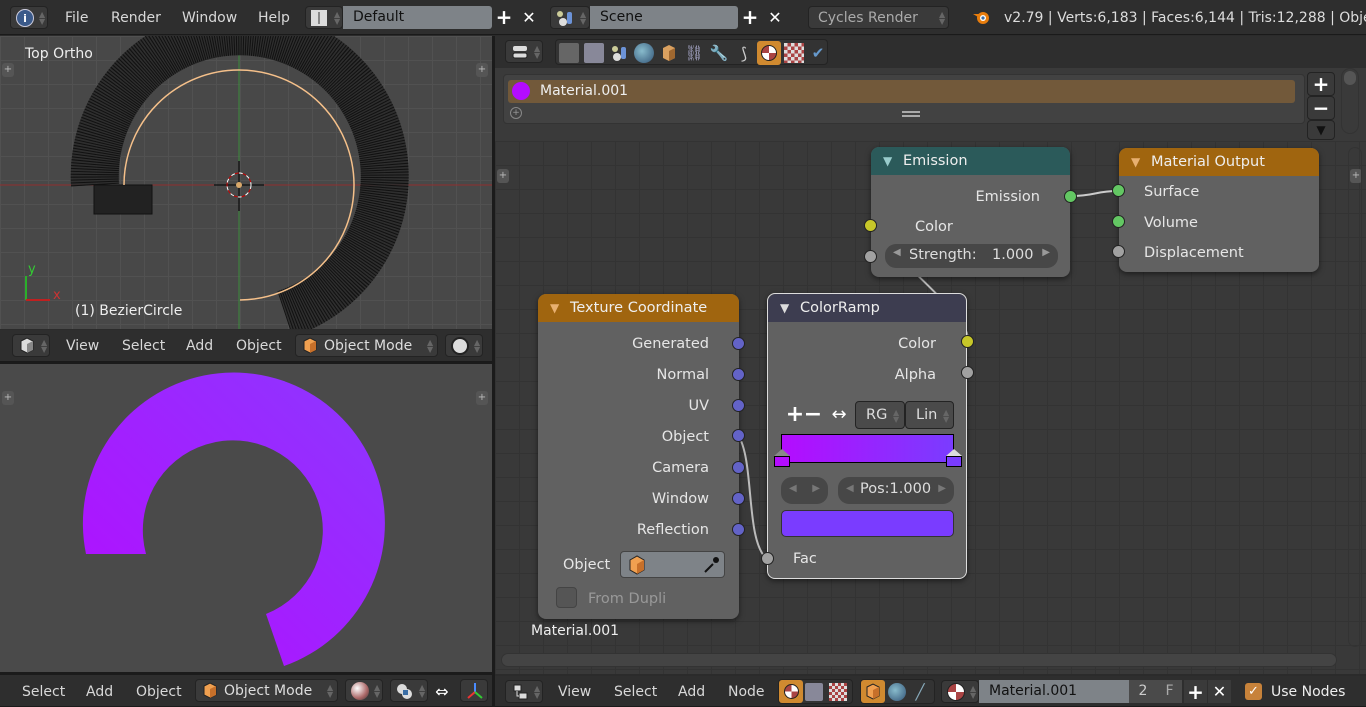 Image resolution: width=1366 pixels, height=707 pixels. I want to click on compositing-nodes-button, so click(814, 692).